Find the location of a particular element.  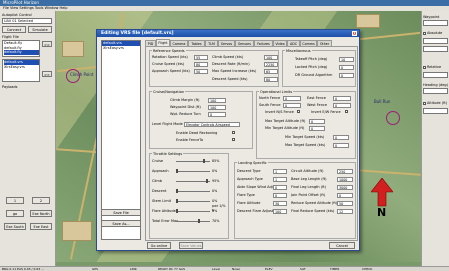

final-reduce-speed-label: Final Reduce Speed (kts) is located at coordinates (313, 211).